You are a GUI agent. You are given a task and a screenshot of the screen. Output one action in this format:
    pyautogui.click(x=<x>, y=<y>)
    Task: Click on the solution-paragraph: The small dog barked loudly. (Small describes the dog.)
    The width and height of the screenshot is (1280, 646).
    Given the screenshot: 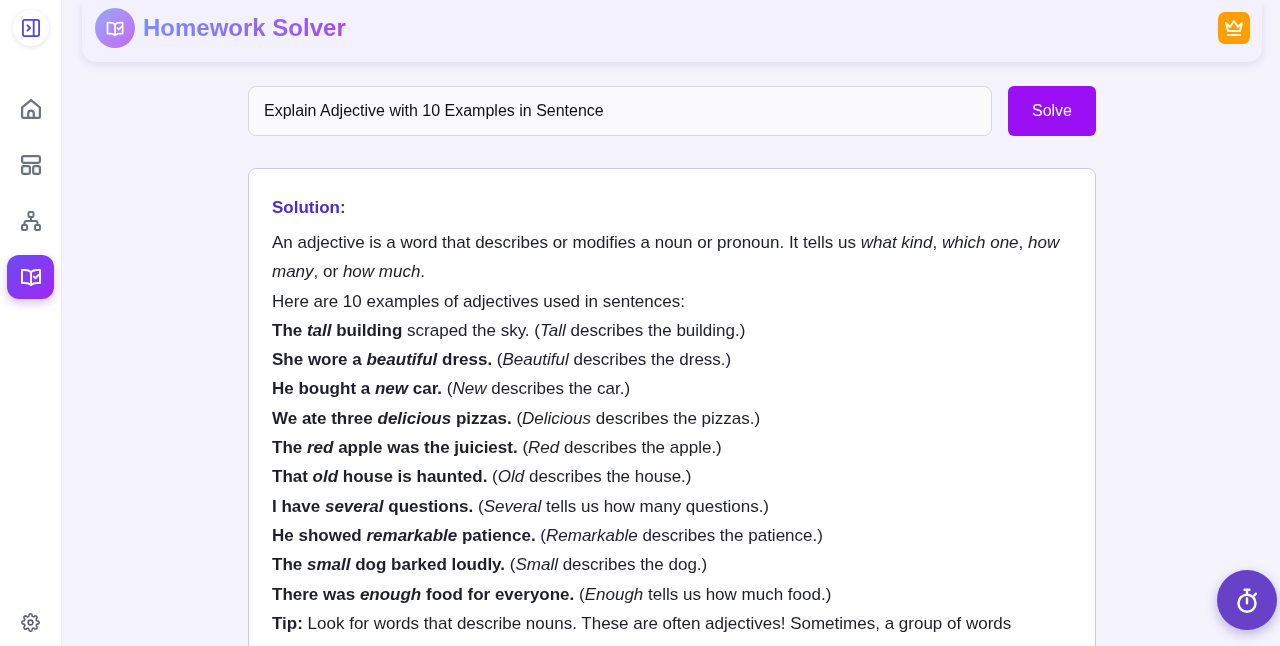 What is the action you would take?
    pyautogui.click(x=490, y=565)
    